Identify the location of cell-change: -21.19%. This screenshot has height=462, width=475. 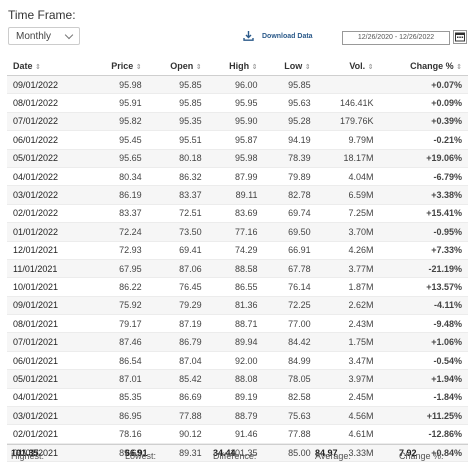
(423, 269).